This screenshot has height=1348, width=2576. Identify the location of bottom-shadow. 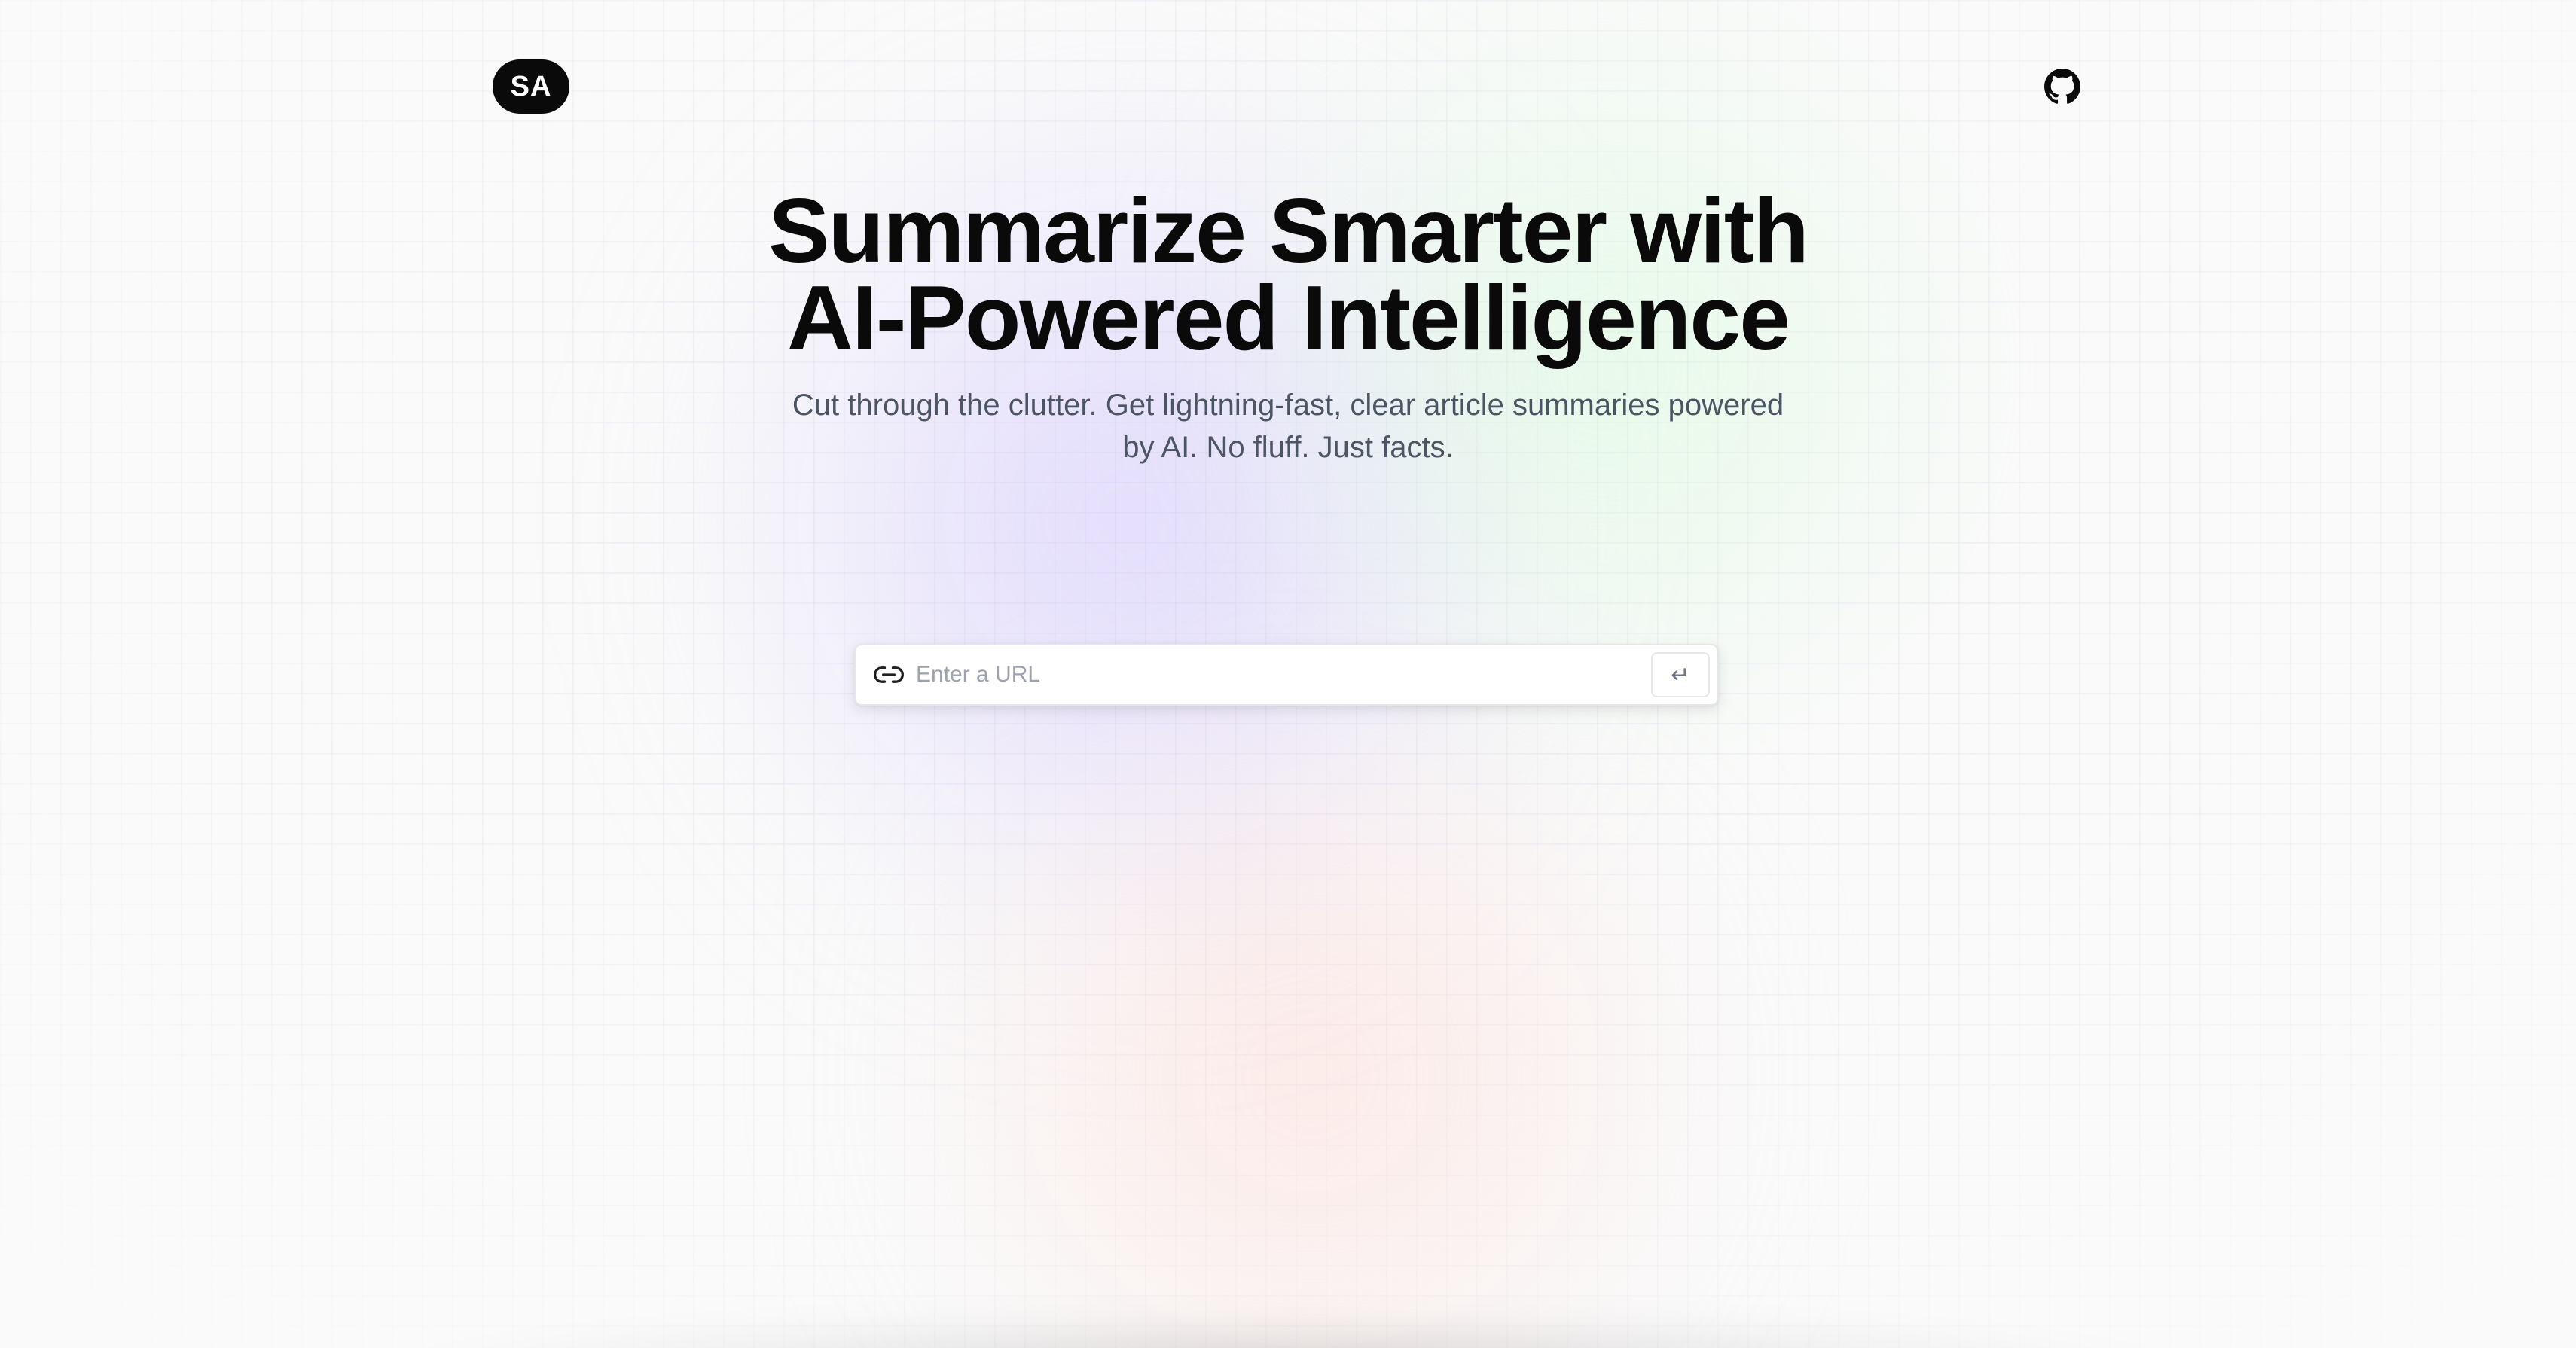
(1288, 1329).